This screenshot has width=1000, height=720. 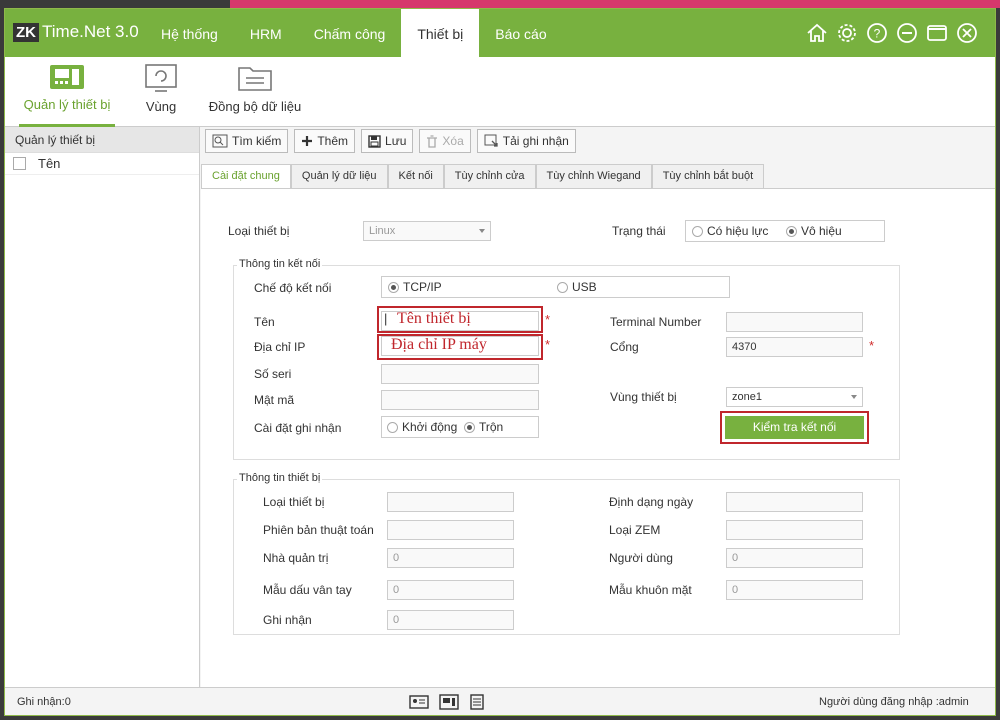 I want to click on minimize-icon, so click(x=907, y=33).